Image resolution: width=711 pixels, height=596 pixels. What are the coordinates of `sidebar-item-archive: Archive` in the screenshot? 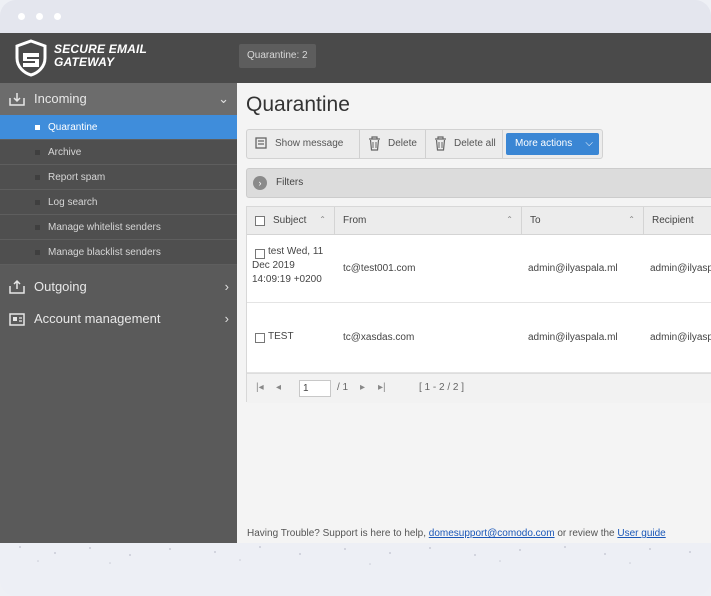 It's located at (118, 152).